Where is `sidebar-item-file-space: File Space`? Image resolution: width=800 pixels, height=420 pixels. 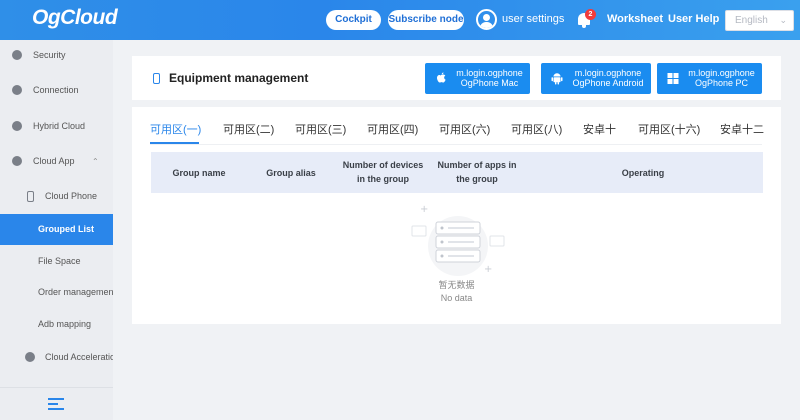
sidebar-item-file-space: File Space is located at coordinates (56, 261).